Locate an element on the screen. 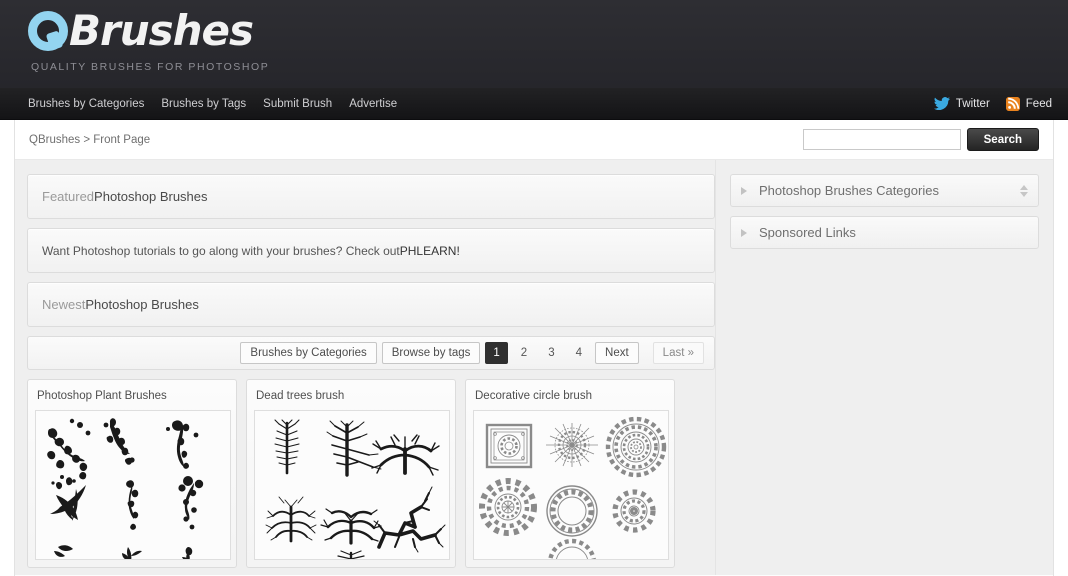 This screenshot has height=576, width=1068. twitter-label: Twitter is located at coordinates (972, 103).